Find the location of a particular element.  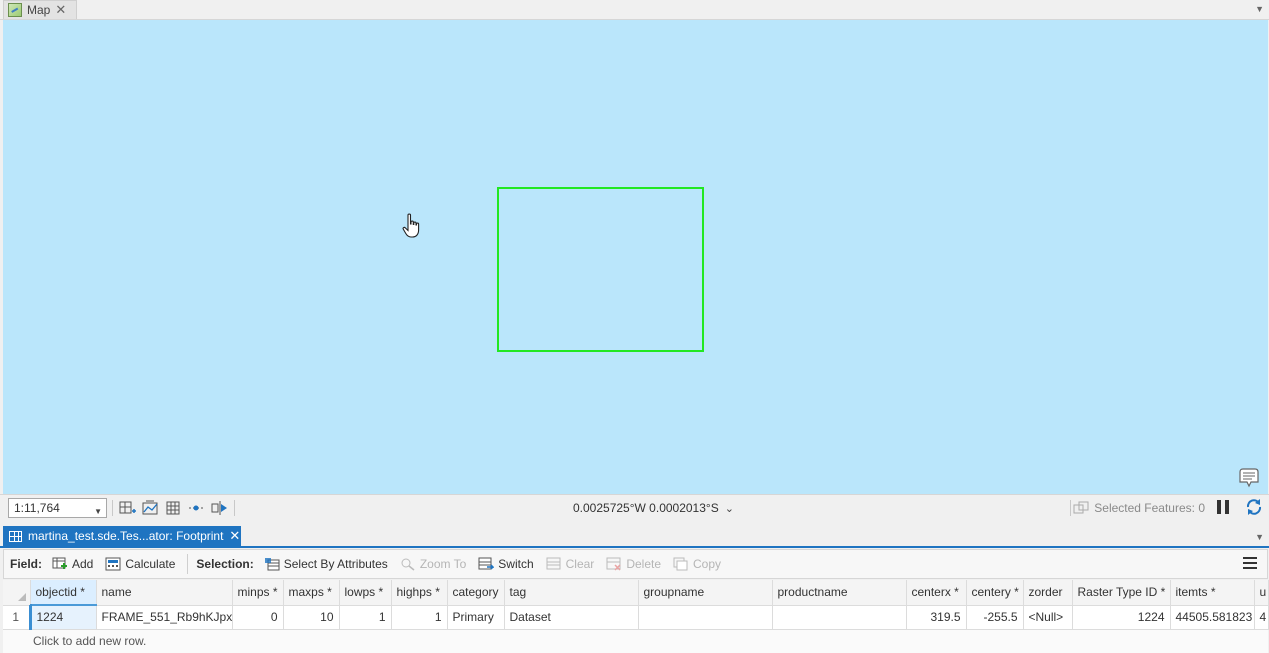

scale-dropdown: 1:11,764 ▼ is located at coordinates (57, 508).